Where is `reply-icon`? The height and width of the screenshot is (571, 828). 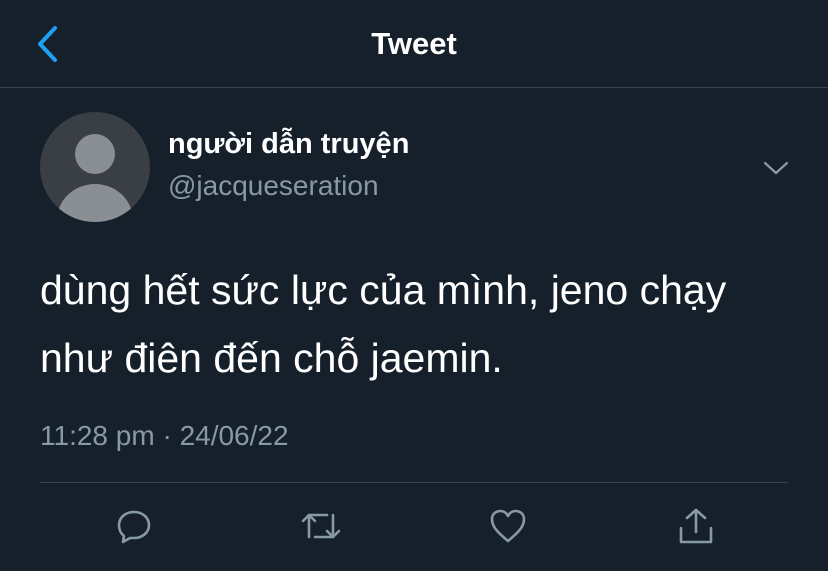
reply-icon is located at coordinates (134, 527).